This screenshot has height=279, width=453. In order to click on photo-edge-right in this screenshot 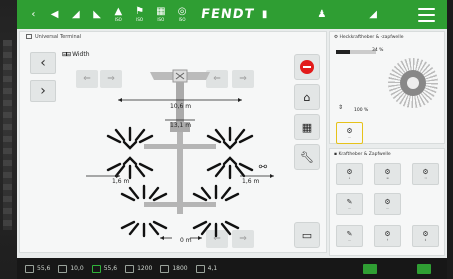, I will do `click(450, 139)`.